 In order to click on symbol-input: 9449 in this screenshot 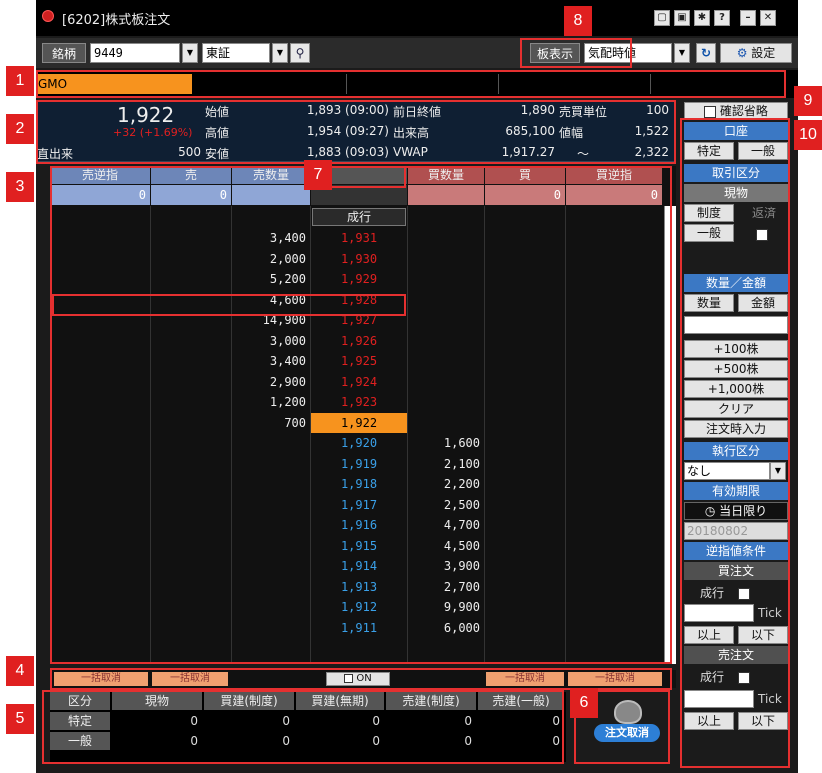, I will do `click(135, 53)`.